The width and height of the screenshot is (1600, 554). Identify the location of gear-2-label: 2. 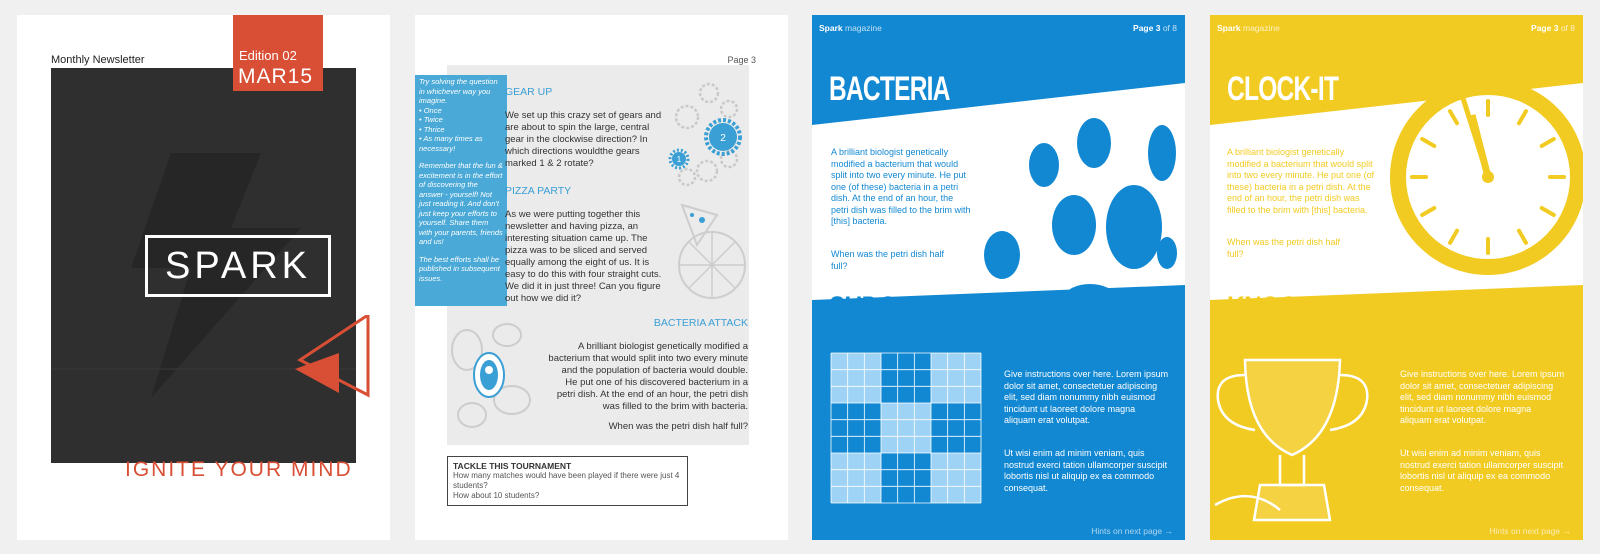
(723, 138).